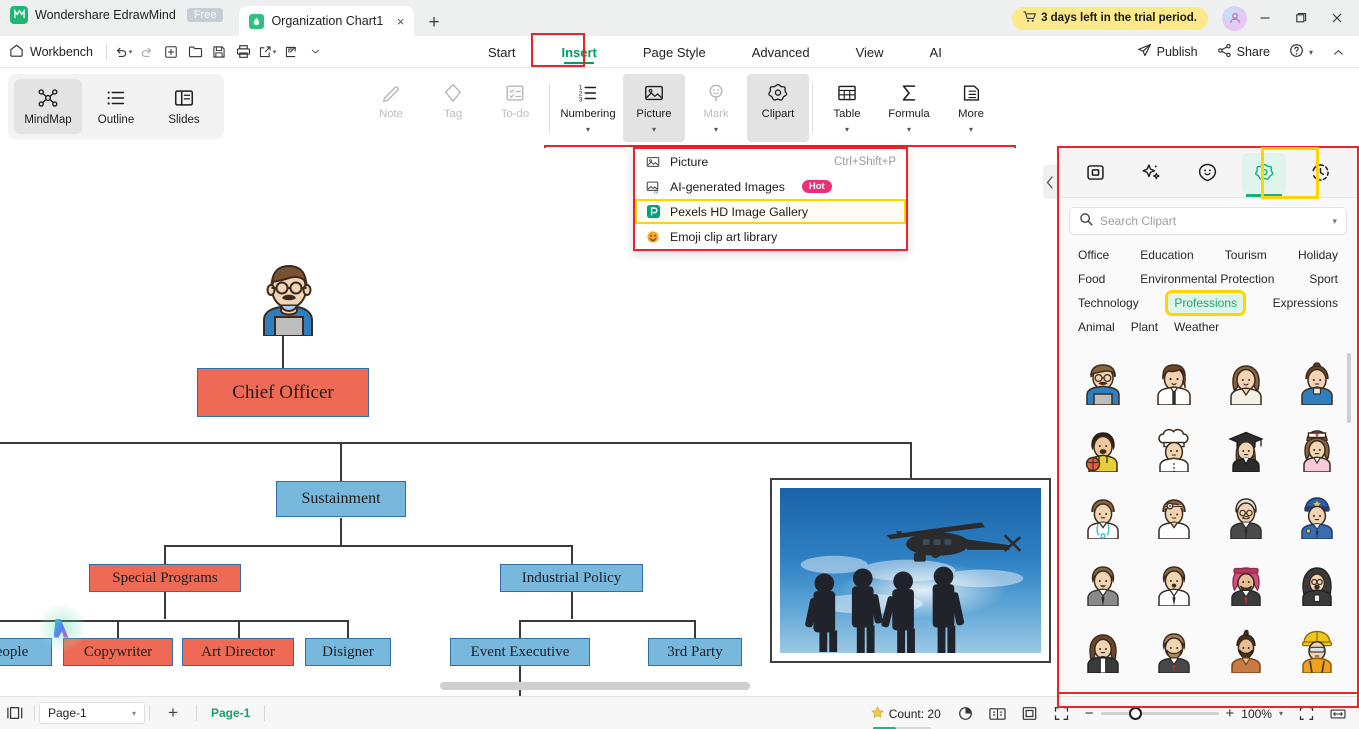 The image size is (1359, 729). Describe the element at coordinates (695, 652) in the screenshot. I see `node-3rd-party: 3rd Party` at that location.